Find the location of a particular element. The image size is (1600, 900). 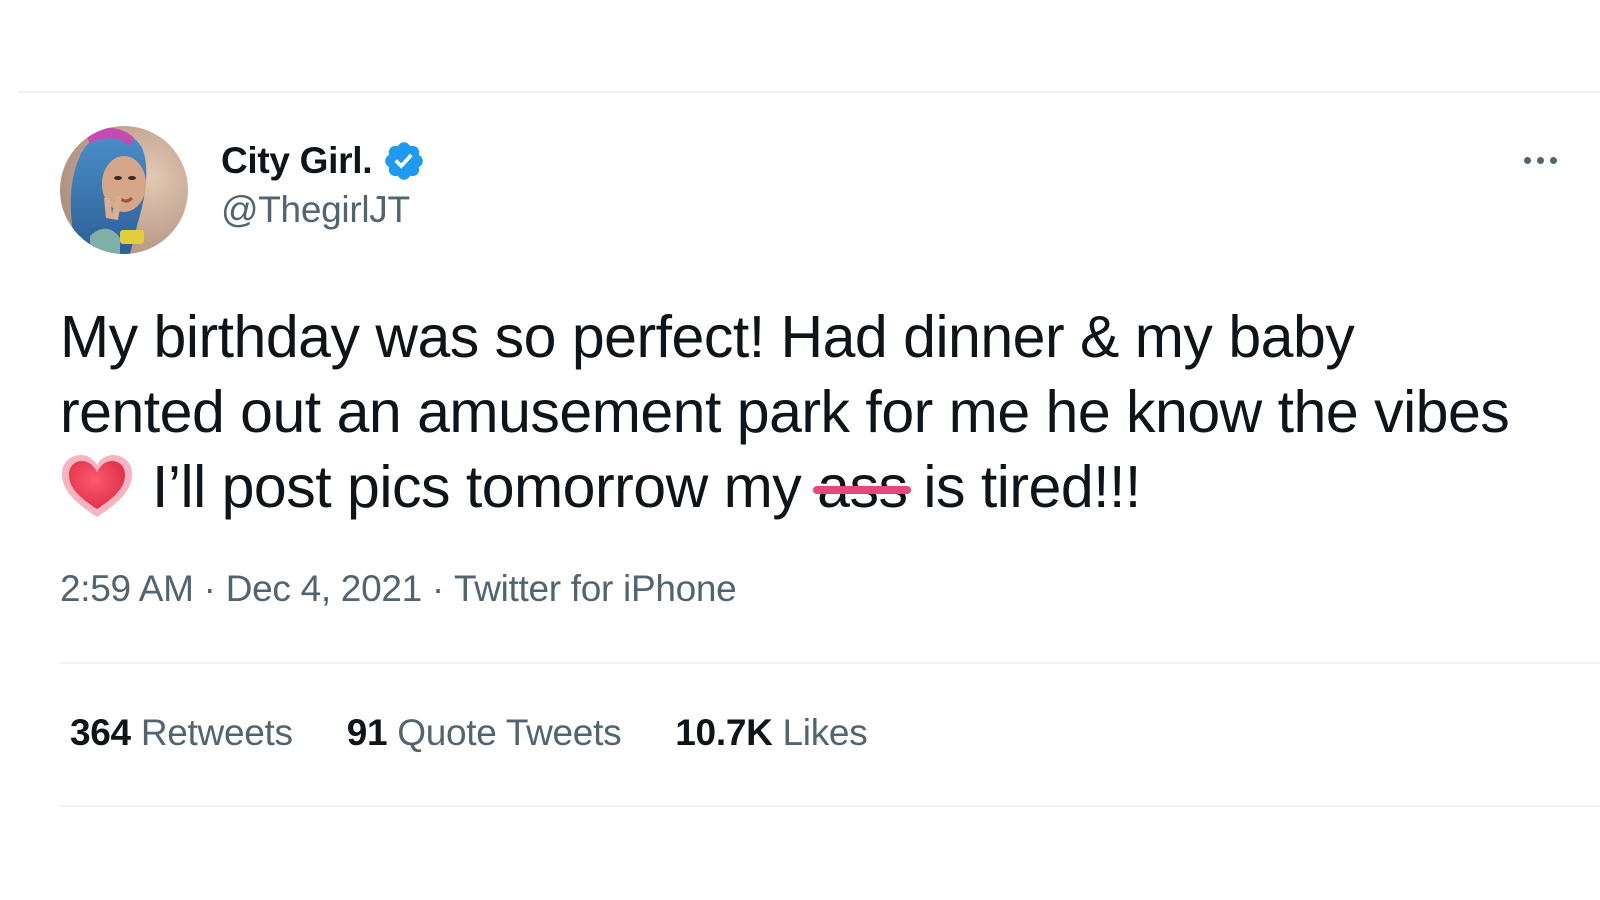

retweets-label: Retweets is located at coordinates (216, 732).